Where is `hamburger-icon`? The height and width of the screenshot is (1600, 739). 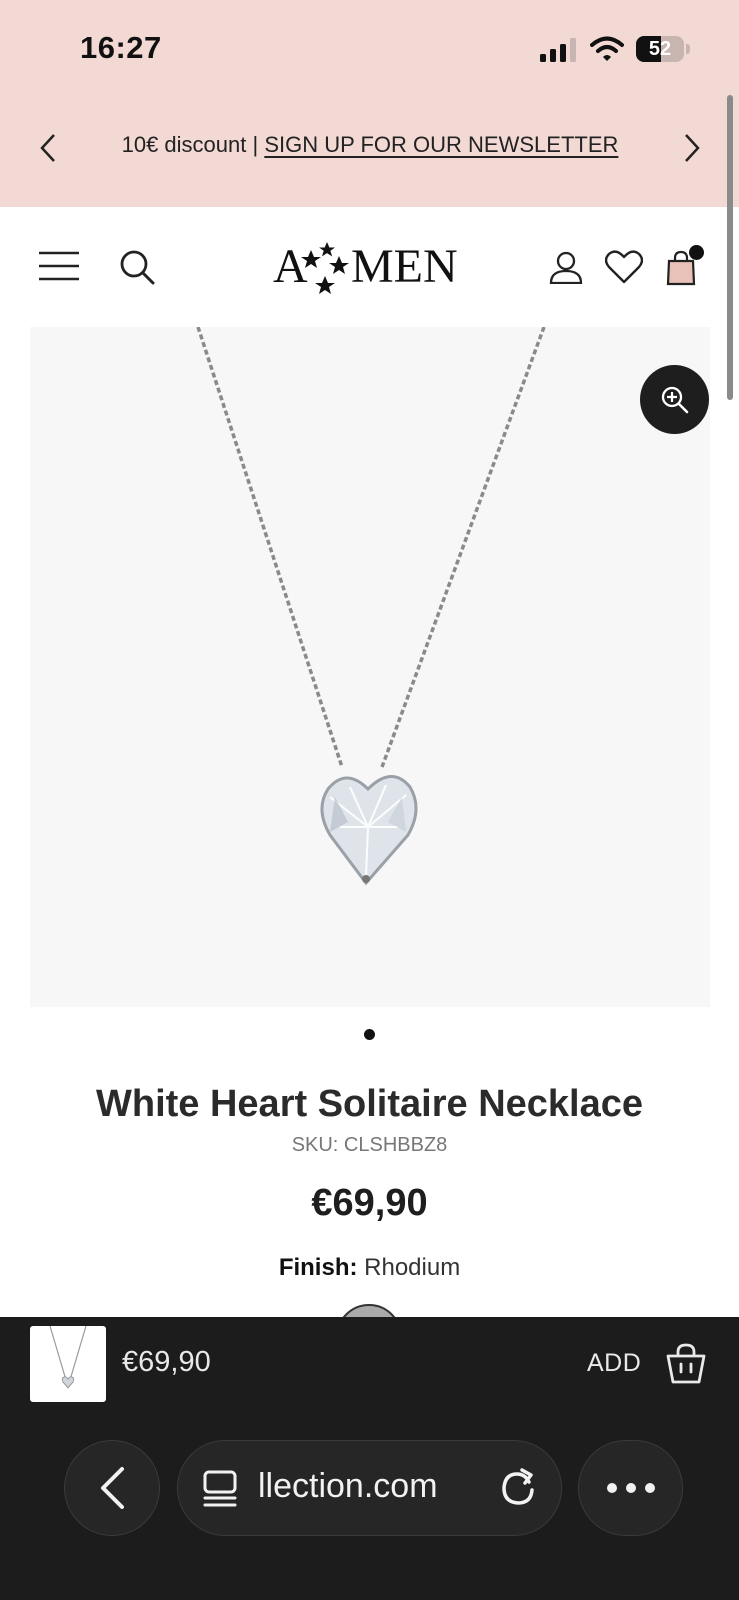 hamburger-icon is located at coordinates (59, 266).